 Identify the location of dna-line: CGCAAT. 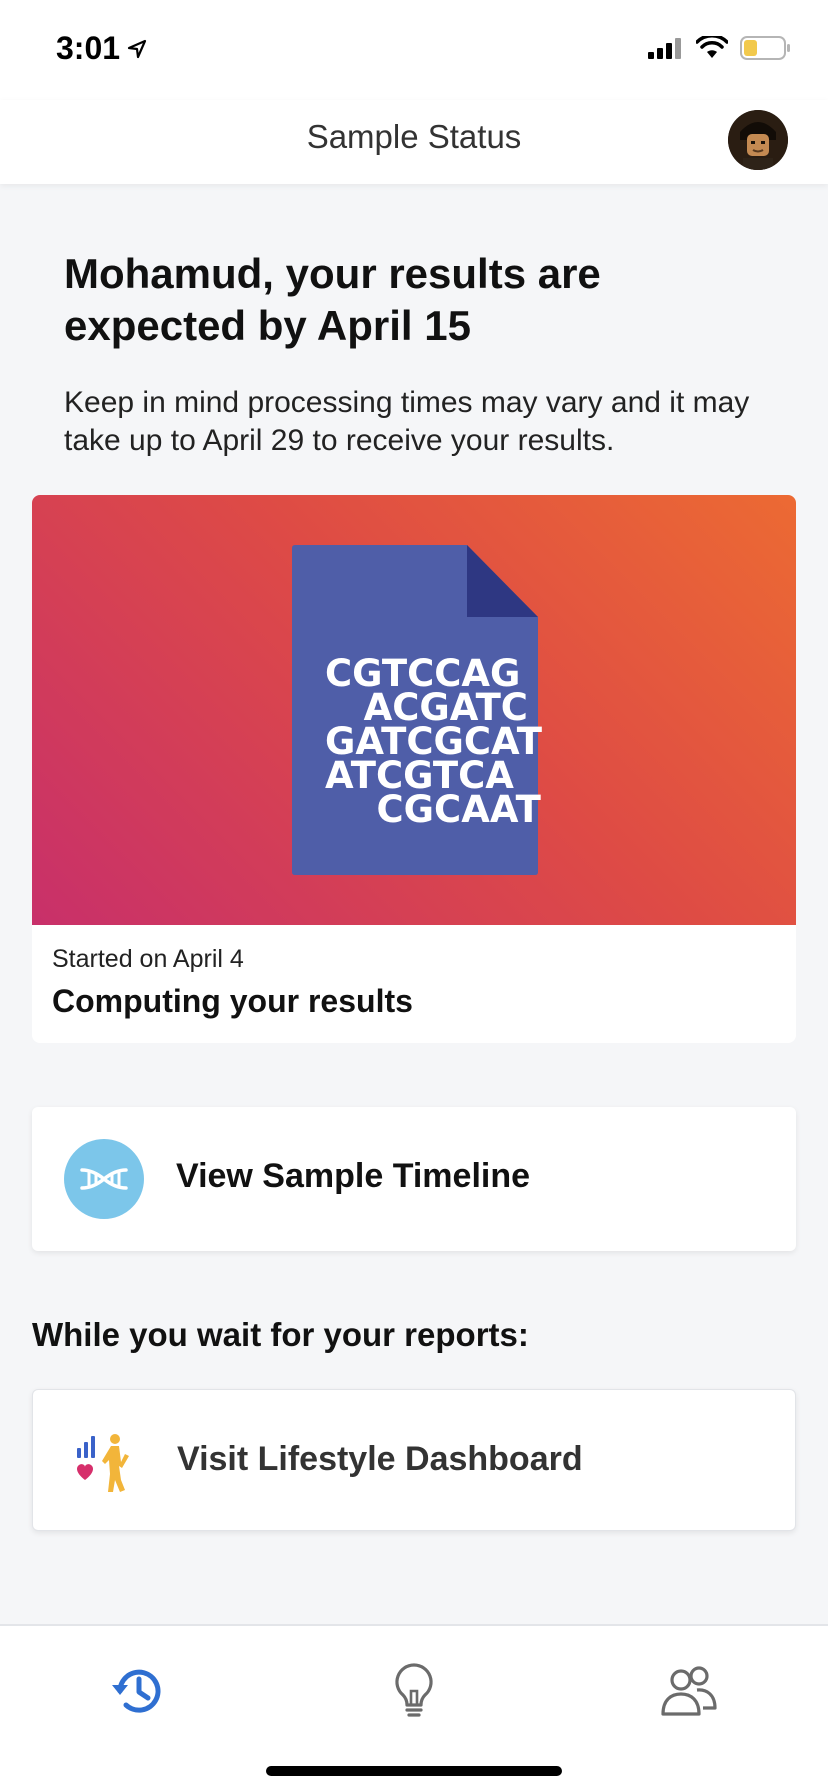
(433, 809).